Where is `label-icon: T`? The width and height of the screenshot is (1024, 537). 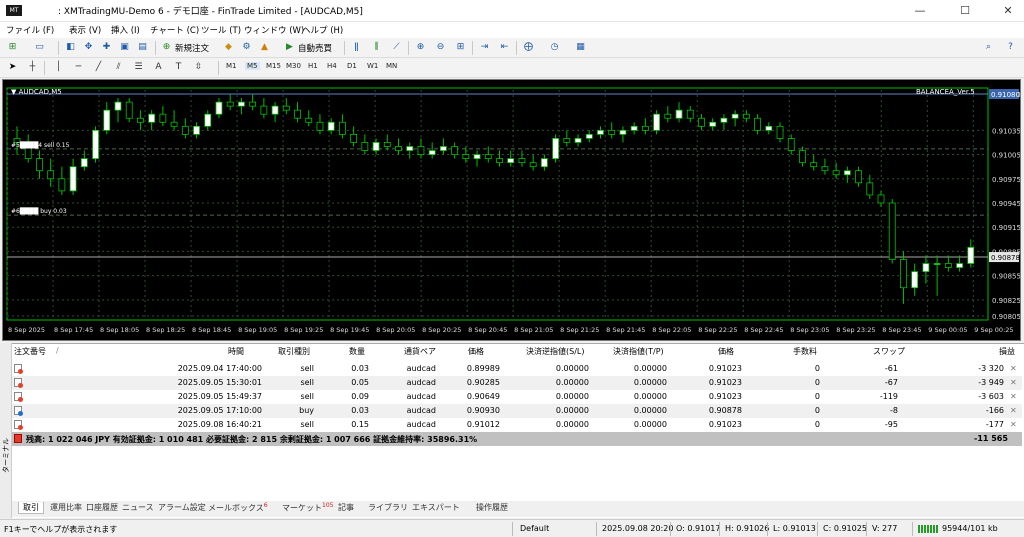 label-icon: T is located at coordinates (178, 67).